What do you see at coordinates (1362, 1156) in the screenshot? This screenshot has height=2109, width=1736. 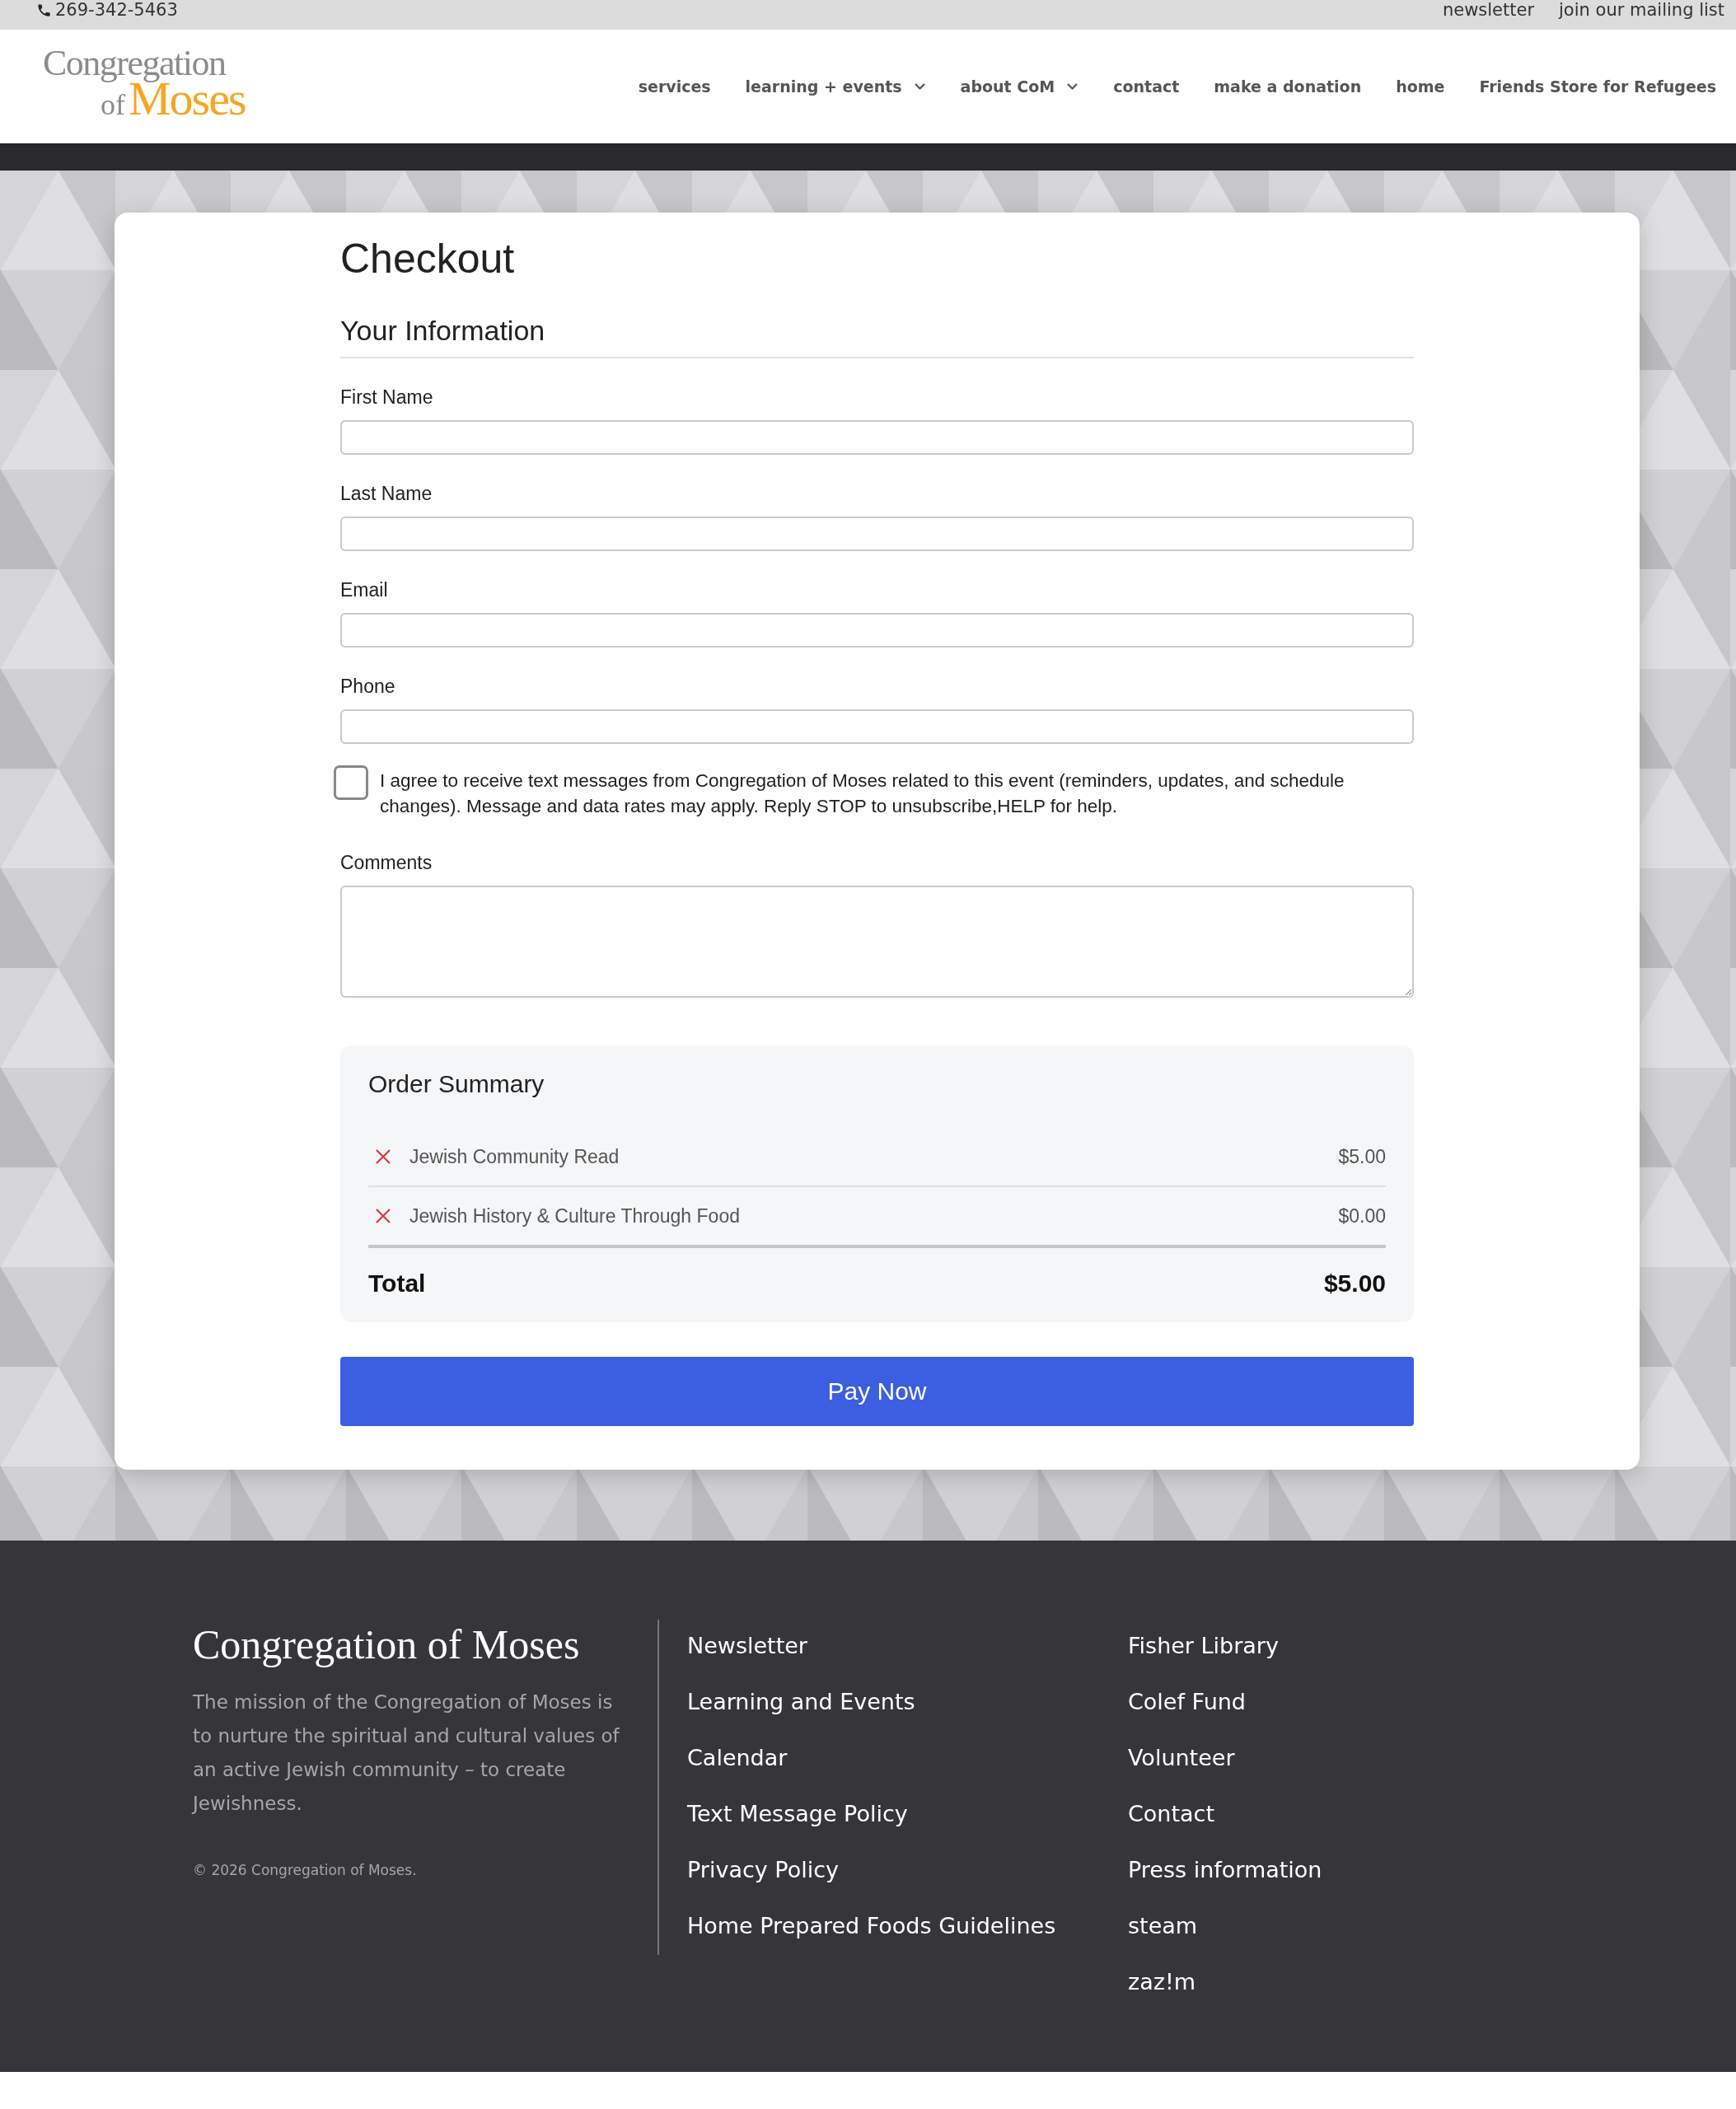 I see `item-price: $5.00` at bounding box center [1362, 1156].